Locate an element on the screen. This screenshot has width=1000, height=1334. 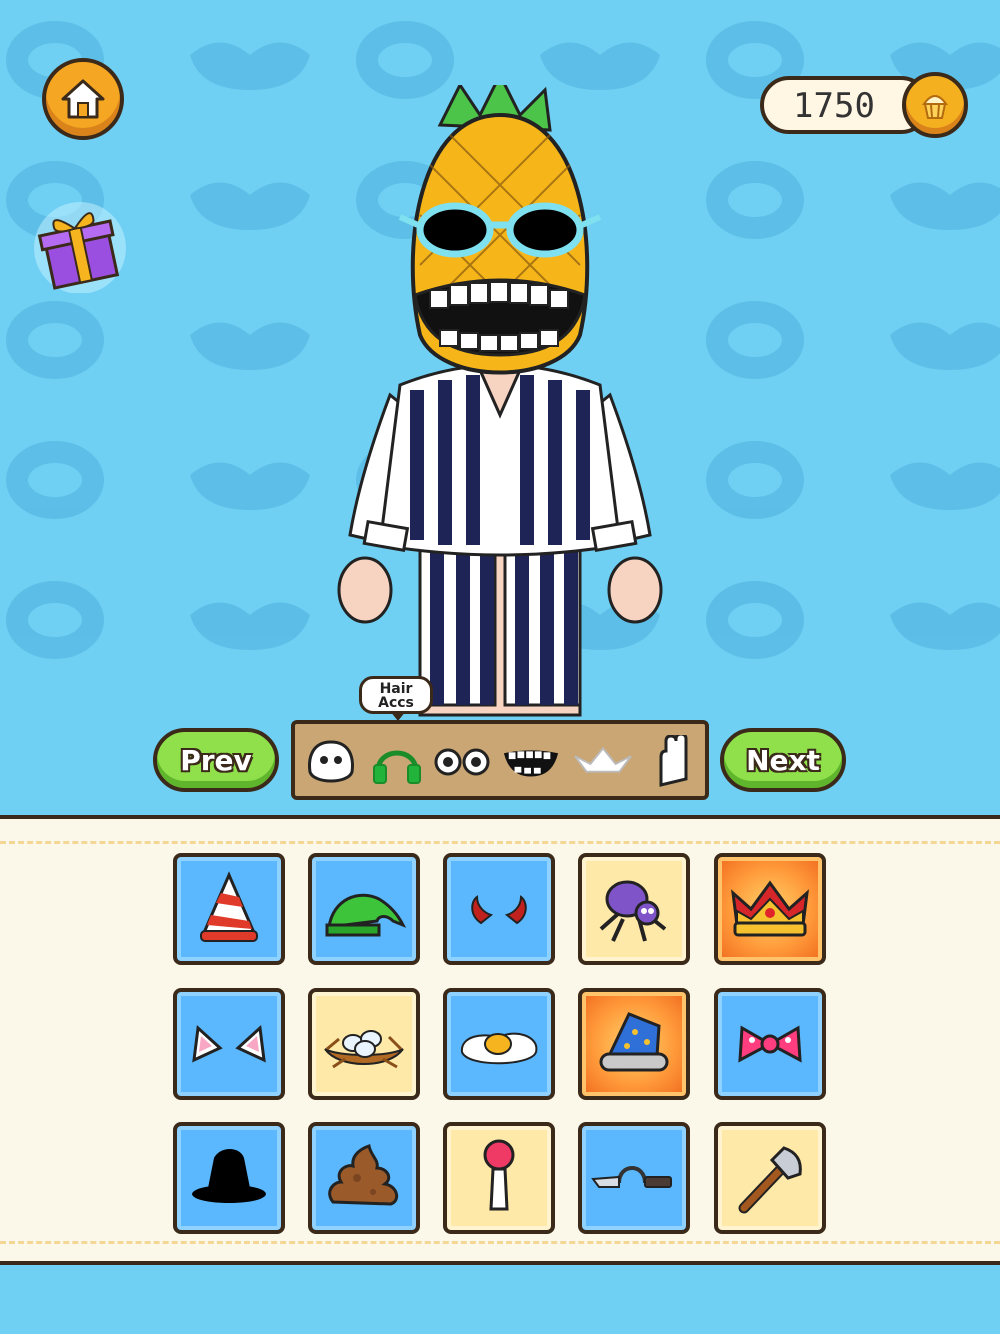
home-button is located at coordinates (83, 99).